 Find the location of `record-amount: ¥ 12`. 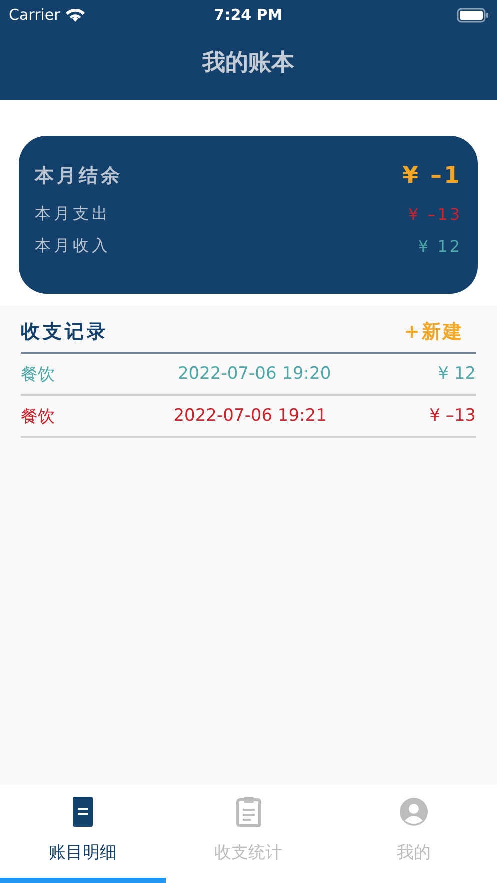

record-amount: ¥ 12 is located at coordinates (457, 374).